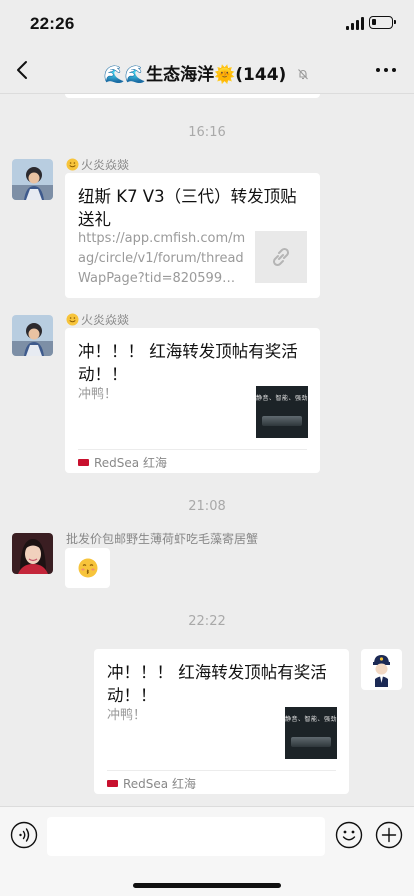 The image size is (414, 896). I want to click on voice-icon, so click(24, 835).